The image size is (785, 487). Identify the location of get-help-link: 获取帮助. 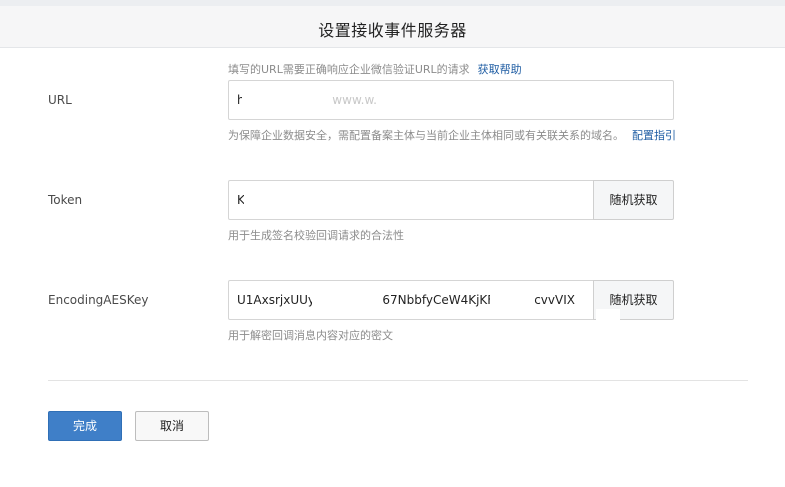
(500, 69).